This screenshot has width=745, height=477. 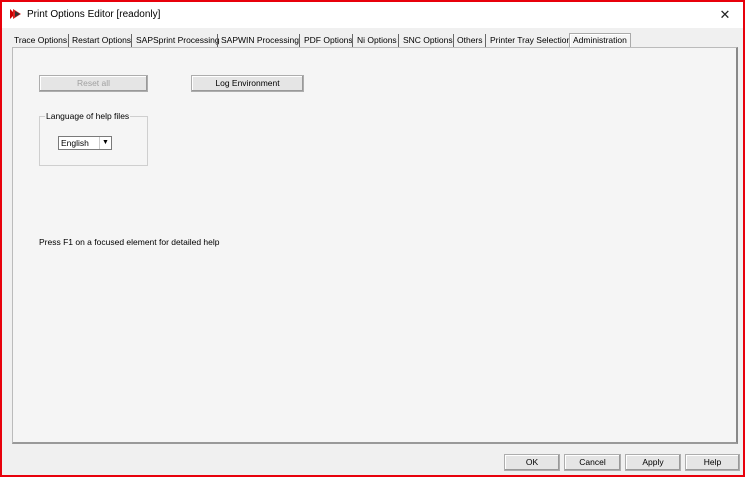 I want to click on close-icon: ✕, so click(x=725, y=15).